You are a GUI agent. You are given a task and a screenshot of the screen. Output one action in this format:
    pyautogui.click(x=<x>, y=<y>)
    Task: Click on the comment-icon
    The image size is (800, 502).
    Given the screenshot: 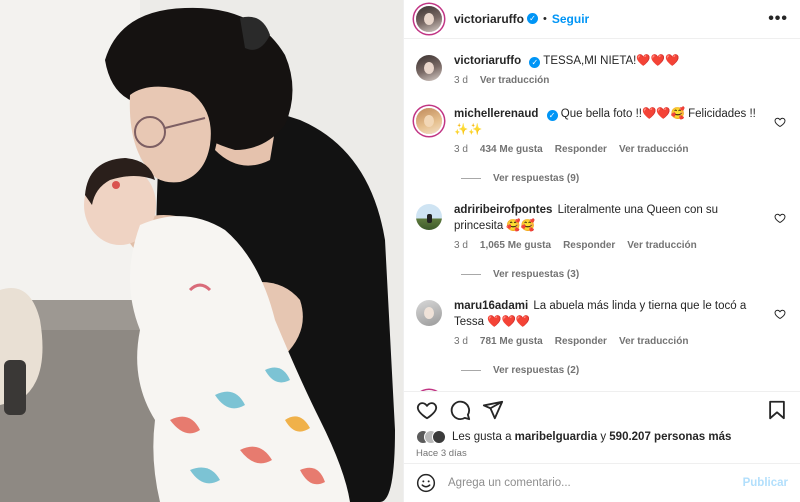 What is the action you would take?
    pyautogui.click(x=460, y=410)
    